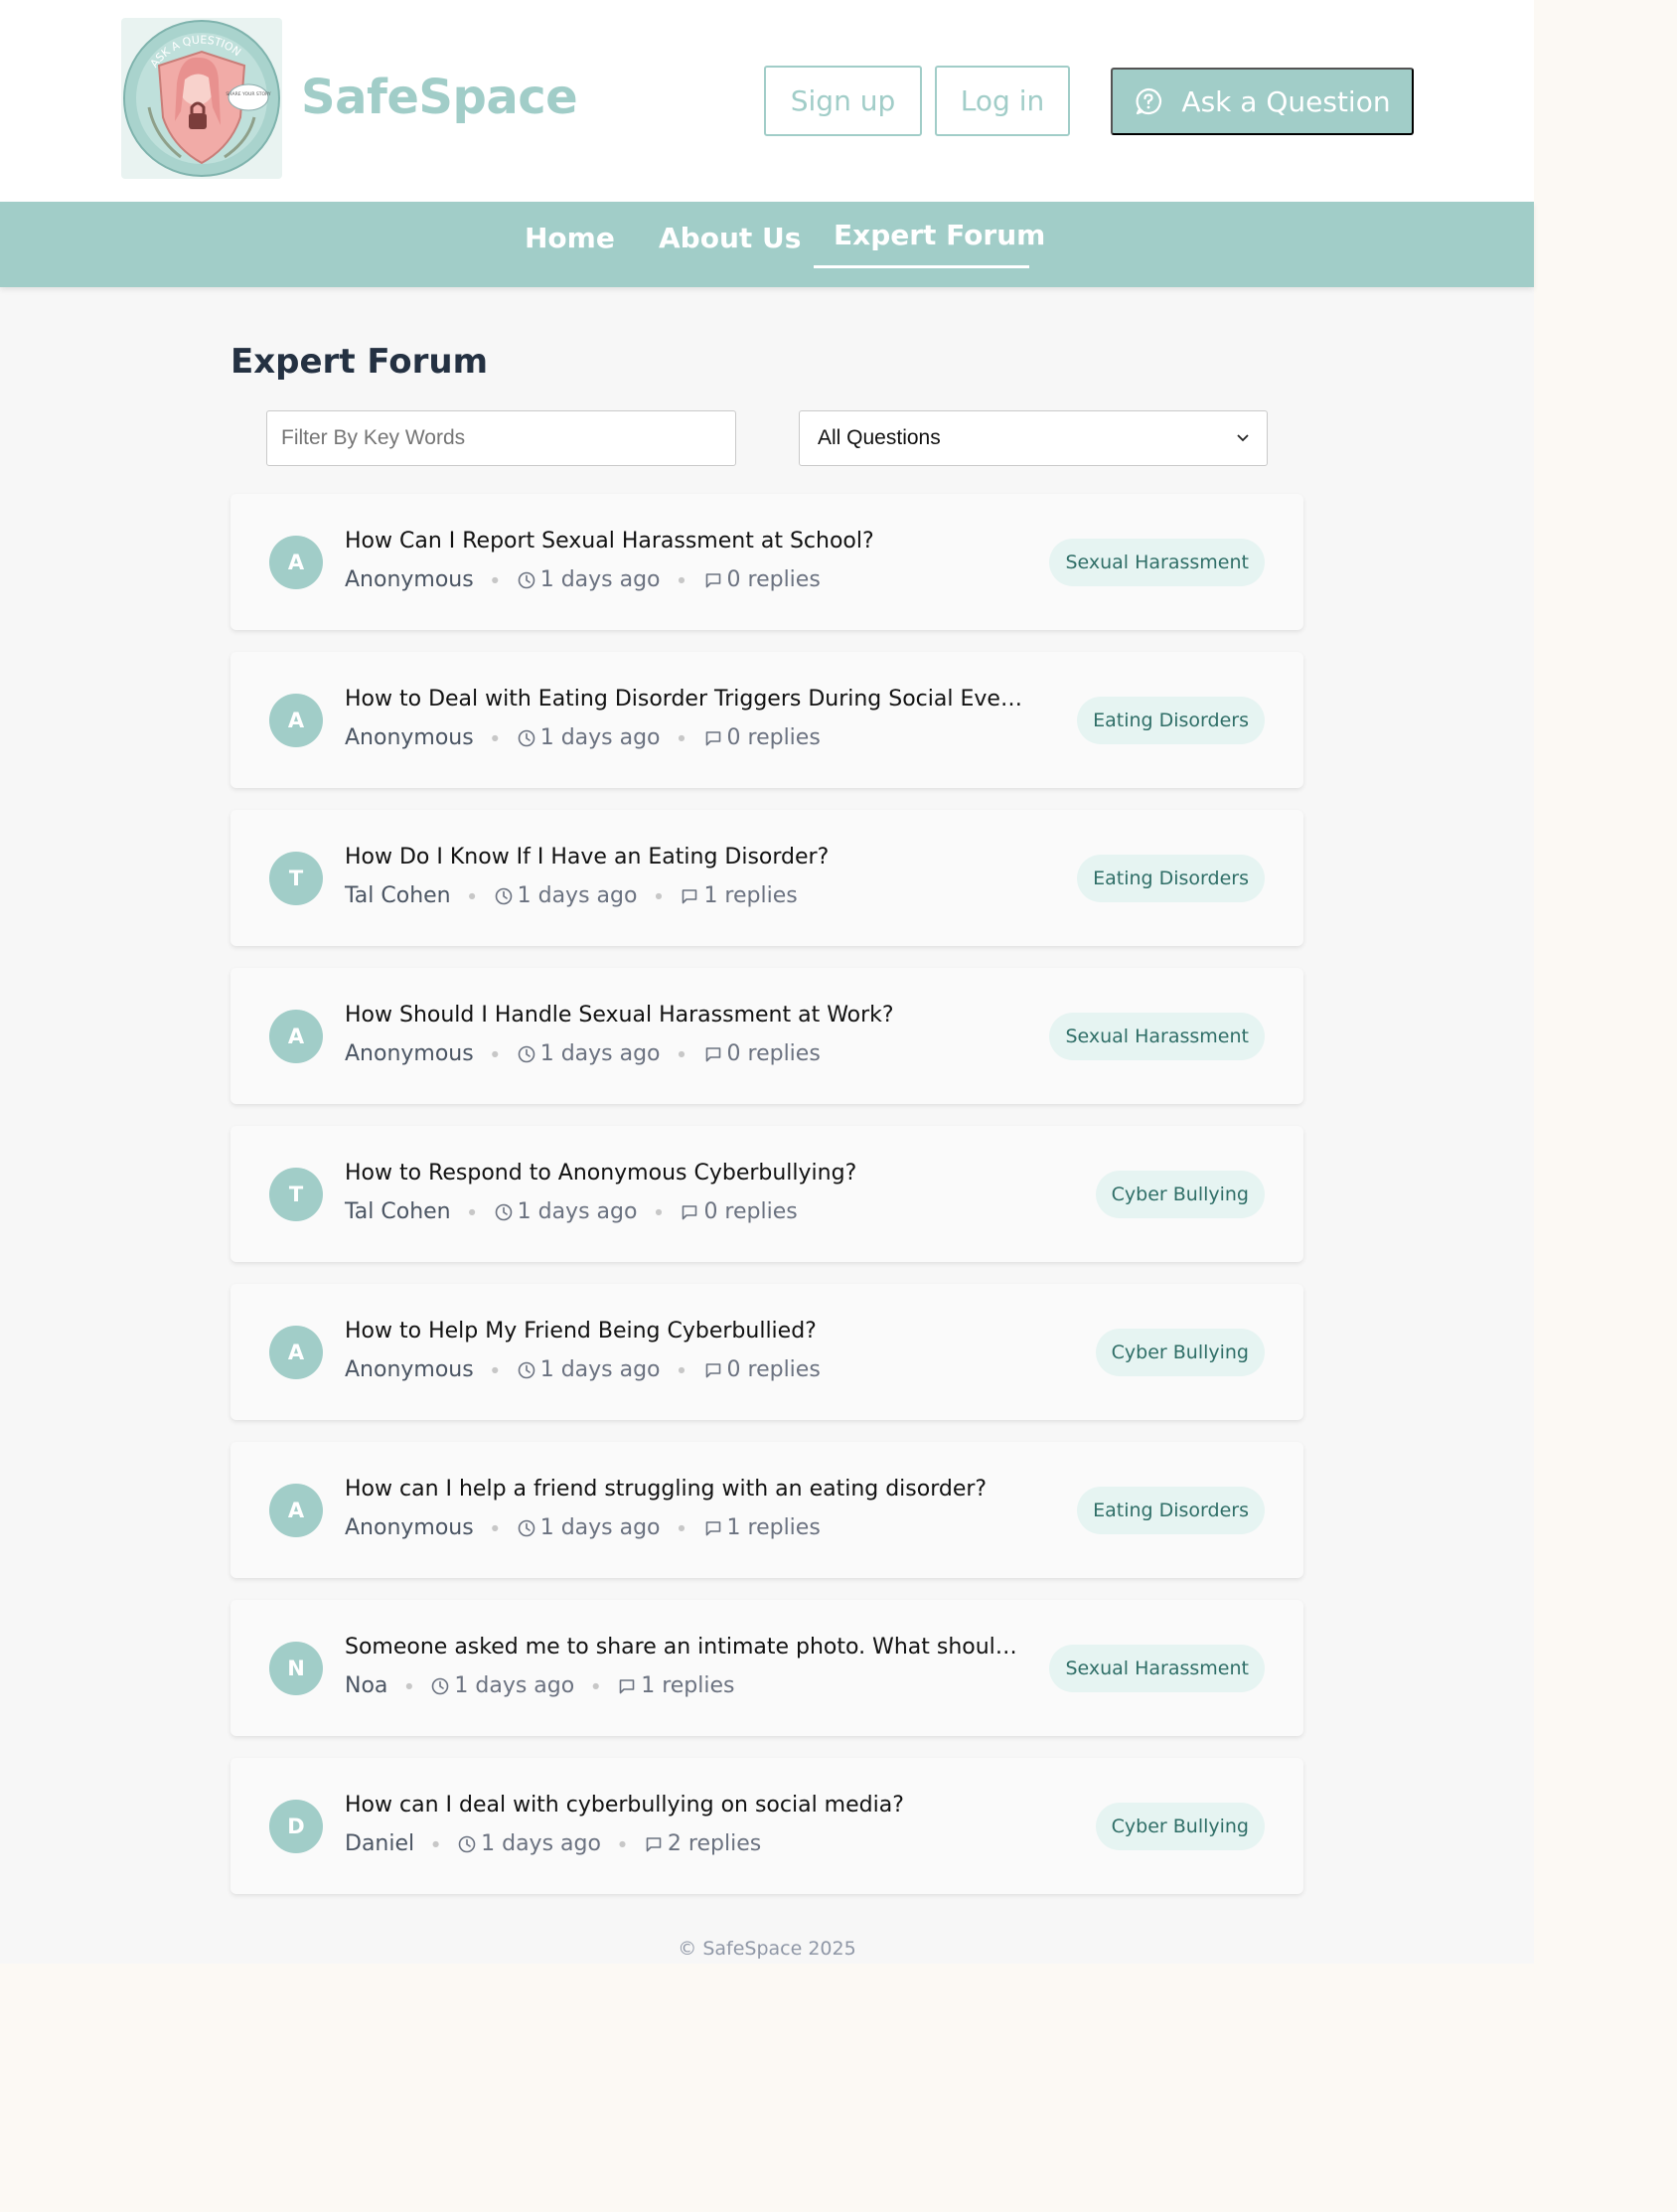 The height and width of the screenshot is (2212, 1677). I want to click on avatar: D, so click(296, 1827).